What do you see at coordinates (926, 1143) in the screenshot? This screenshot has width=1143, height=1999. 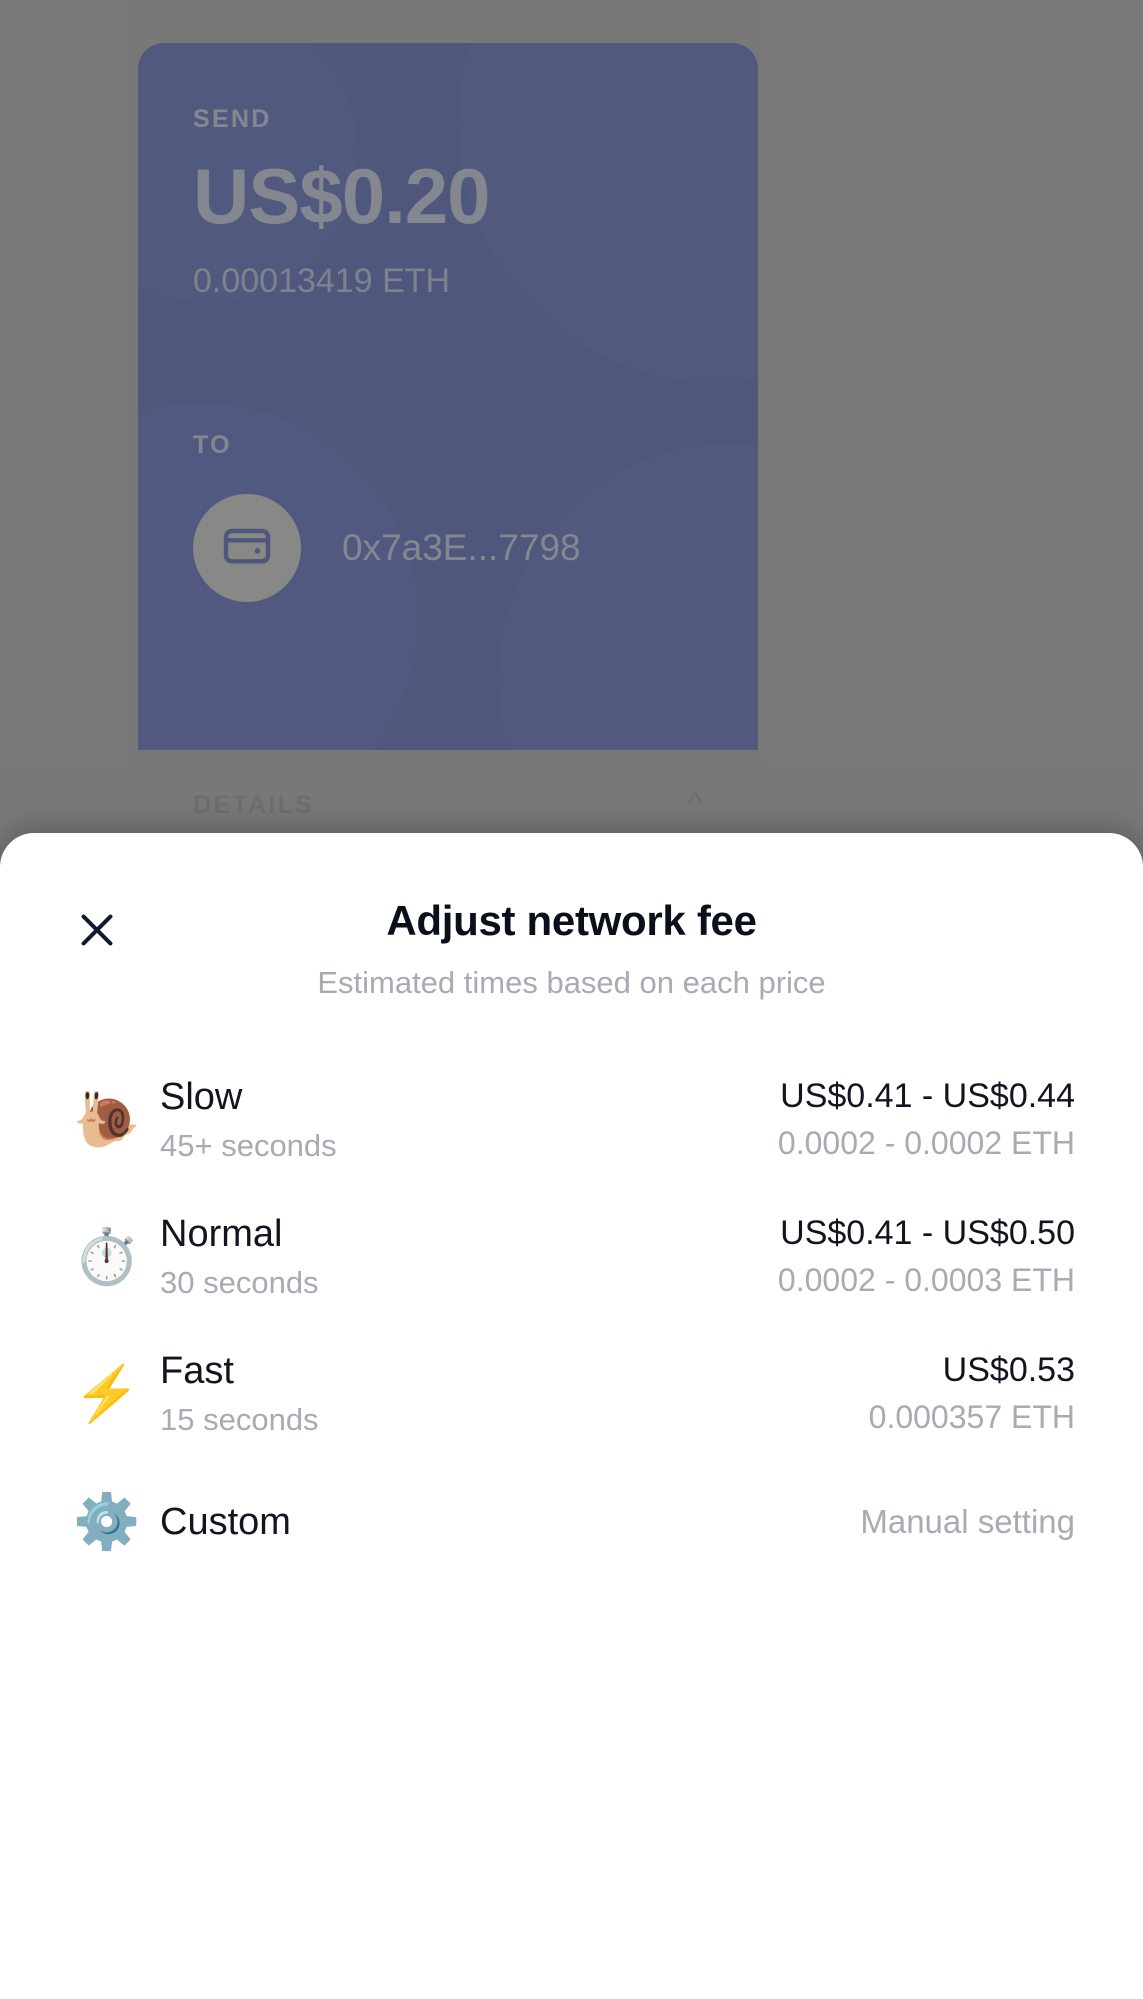 I see `fee-option-price-eth: 0.0002 - 0.0002 ETH` at bounding box center [926, 1143].